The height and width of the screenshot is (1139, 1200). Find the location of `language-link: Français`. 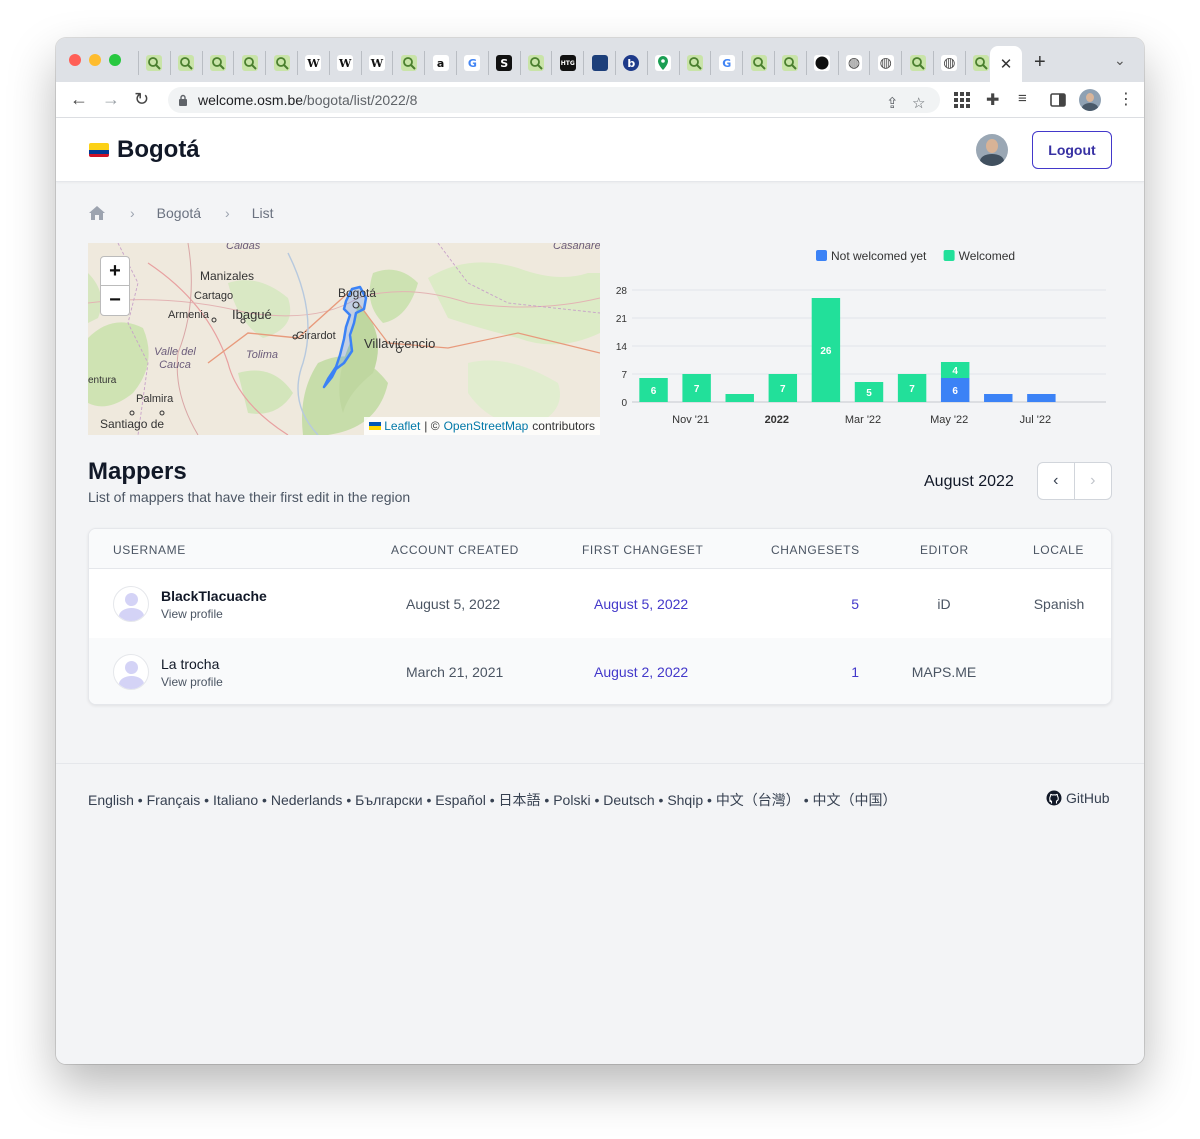

language-link: Français is located at coordinates (174, 800).